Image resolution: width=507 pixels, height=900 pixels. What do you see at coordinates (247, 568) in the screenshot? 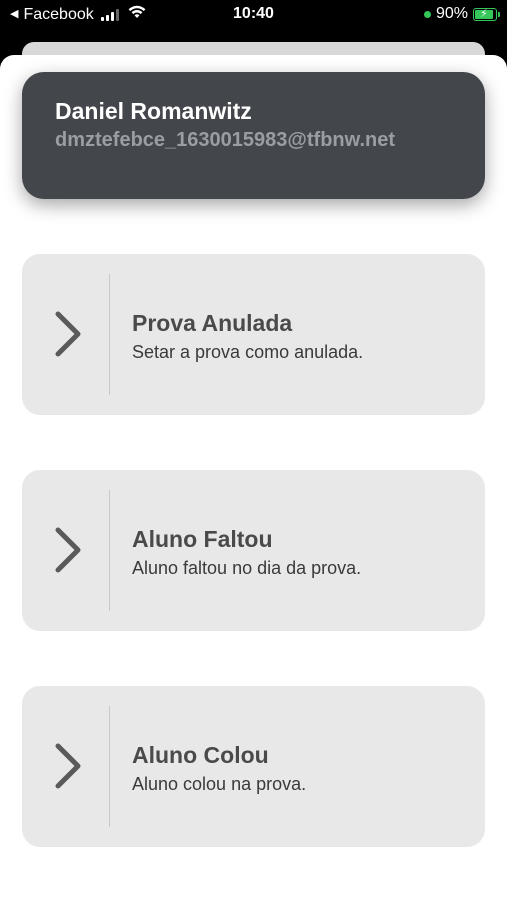
I see `option-description: Aluno faltou no dia da prova.` at bounding box center [247, 568].